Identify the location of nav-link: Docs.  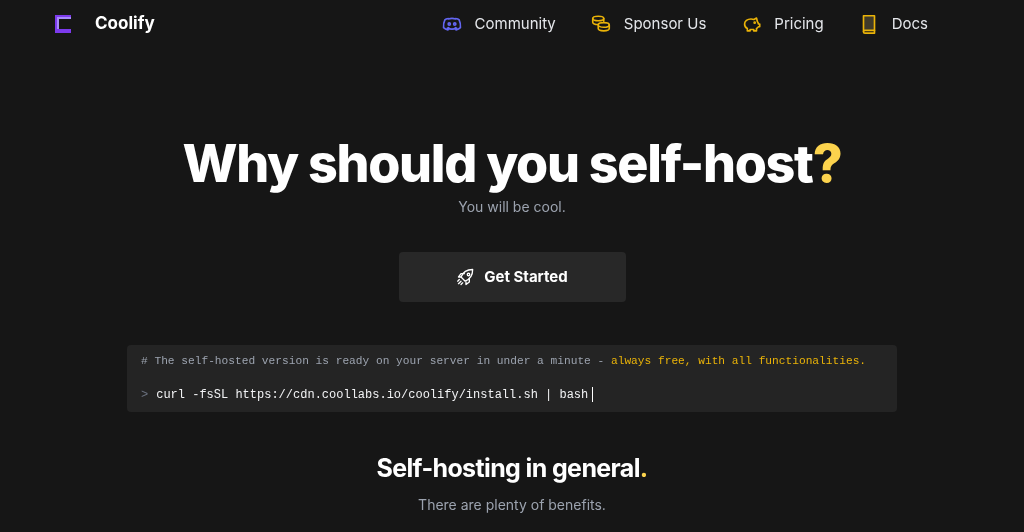
(892, 24).